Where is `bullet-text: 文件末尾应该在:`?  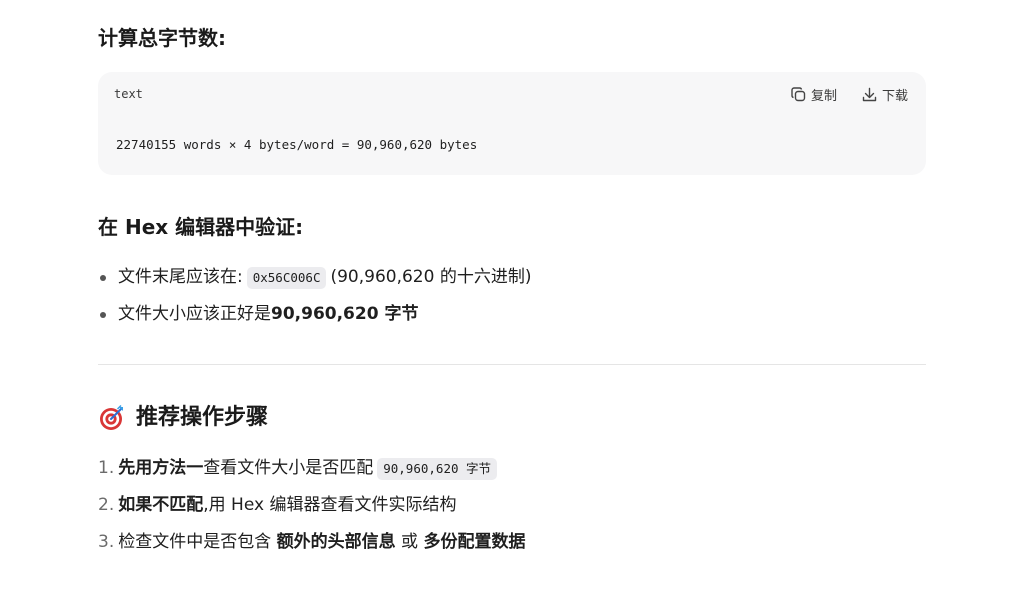 bullet-text: 文件末尾应该在: is located at coordinates (180, 277).